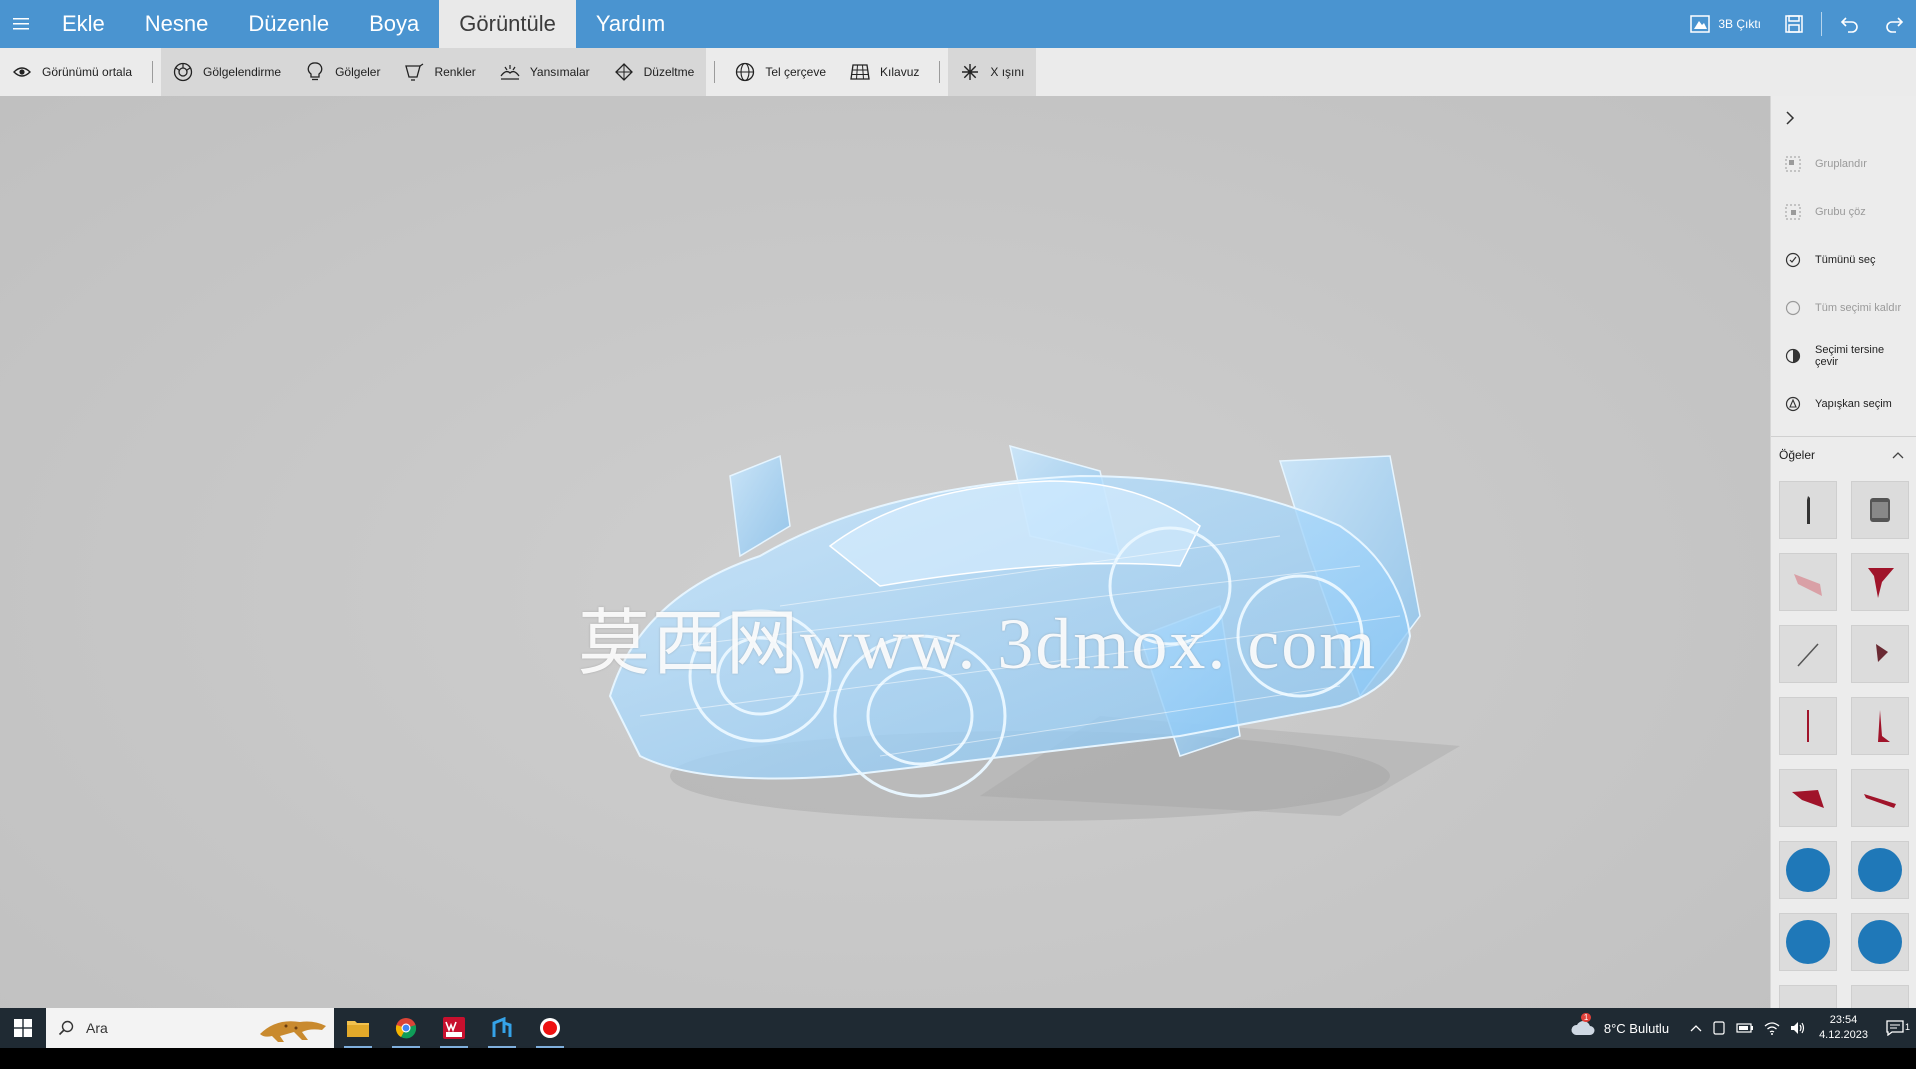 This screenshot has width=1916, height=1069. What do you see at coordinates (1719, 1028) in the screenshot?
I see `device-icon` at bounding box center [1719, 1028].